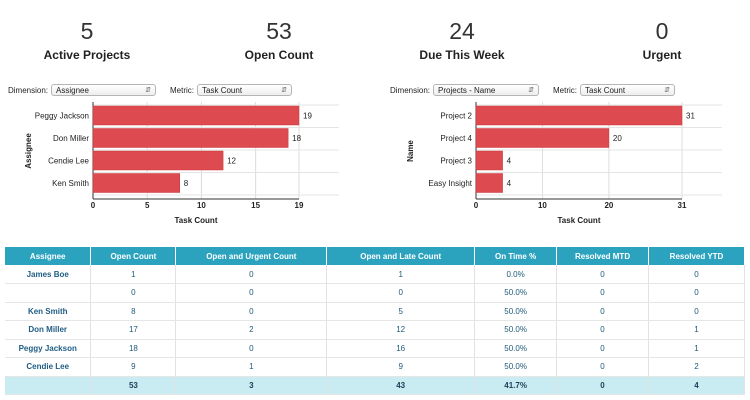 The height and width of the screenshot is (400, 750). I want to click on category-label: Project 4, so click(456, 138).